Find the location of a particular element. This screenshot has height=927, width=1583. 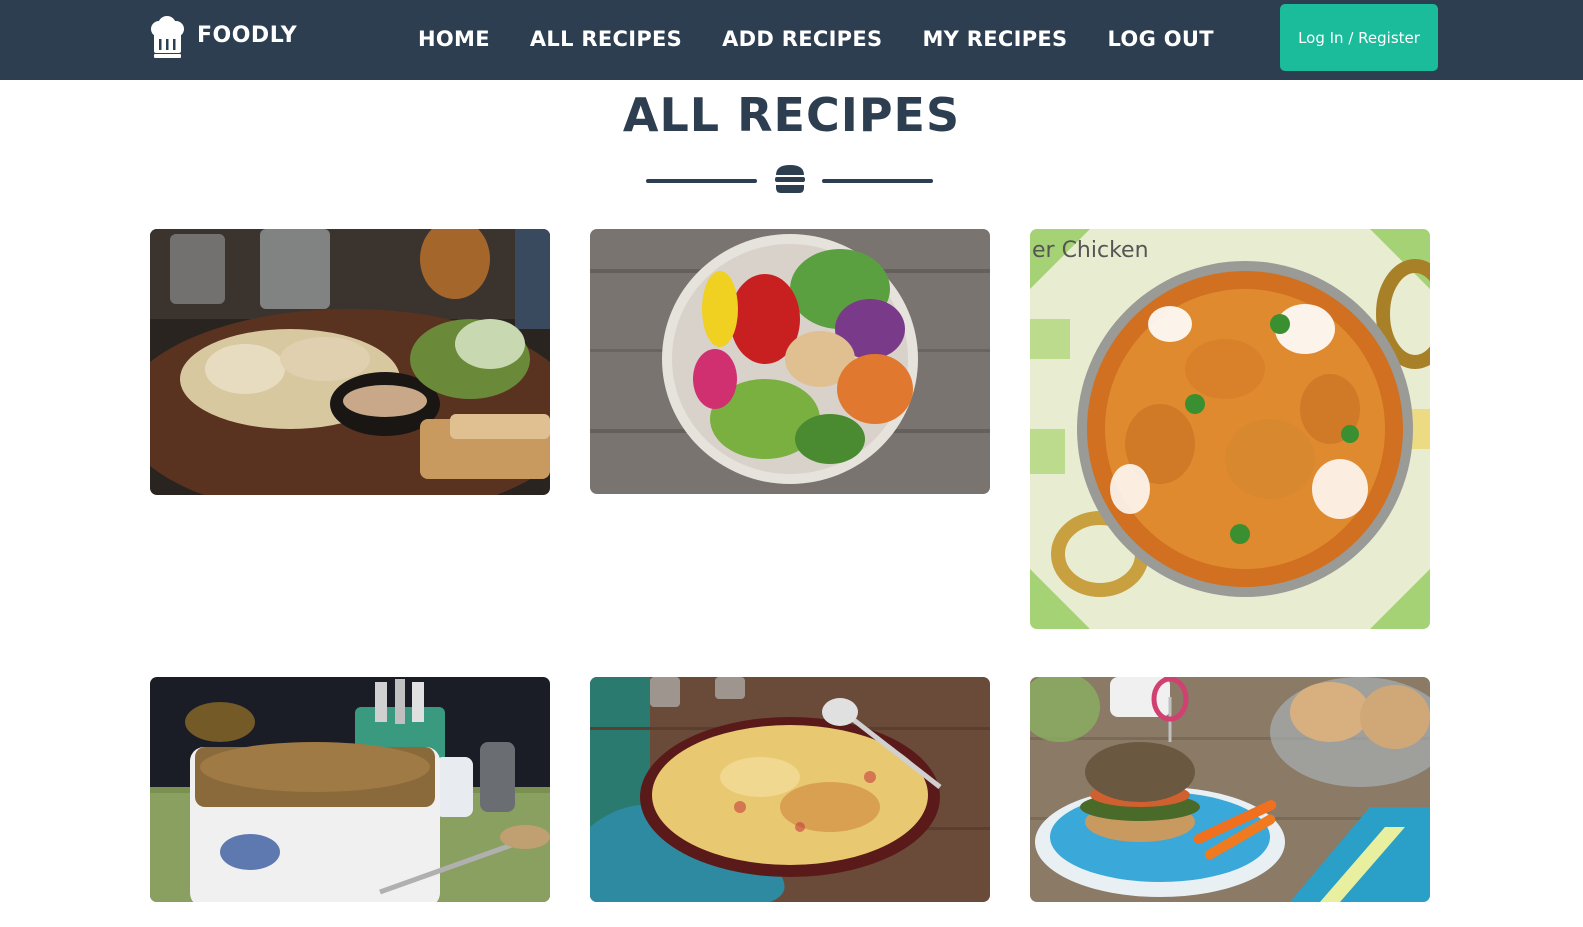

veggie-burger-photo is located at coordinates (1230, 789).